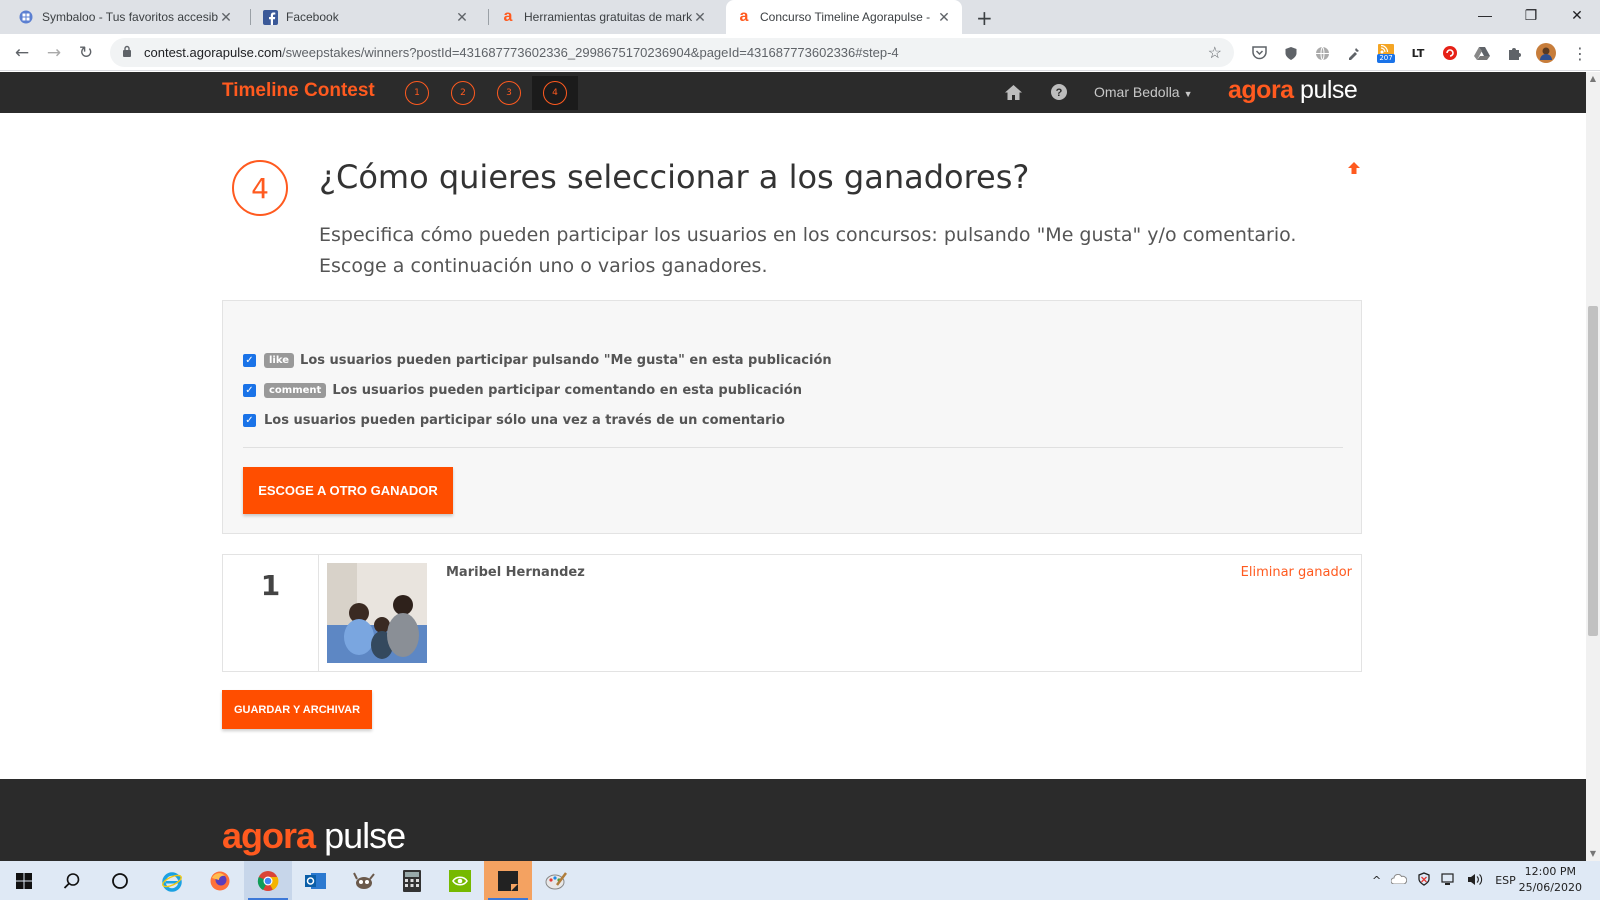 The width and height of the screenshot is (1600, 900). Describe the element at coordinates (298, 90) in the screenshot. I see `app-title: Timeline Contest` at that location.